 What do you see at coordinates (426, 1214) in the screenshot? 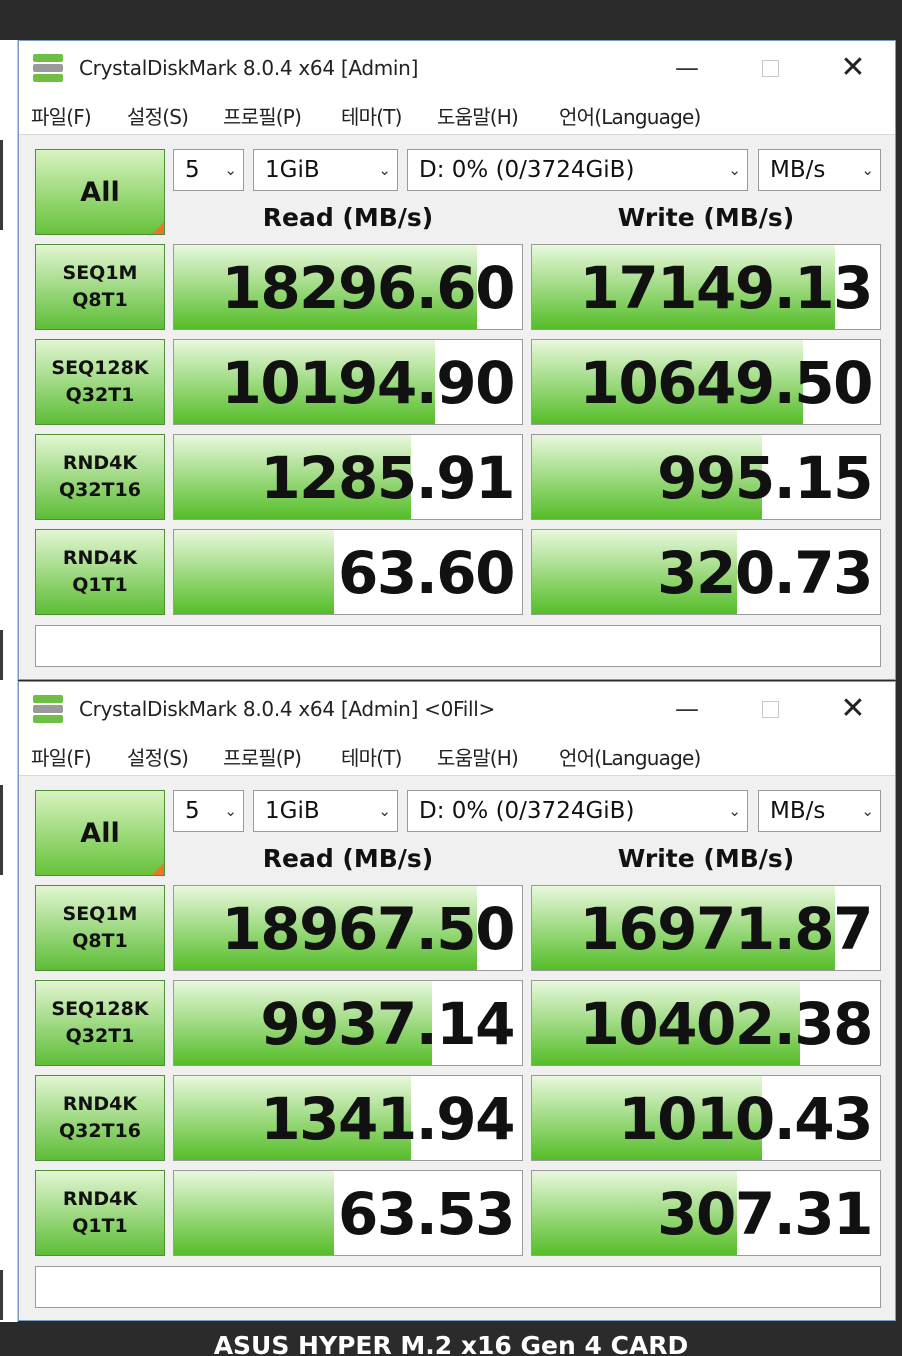
I see `read-value: 63.53` at bounding box center [426, 1214].